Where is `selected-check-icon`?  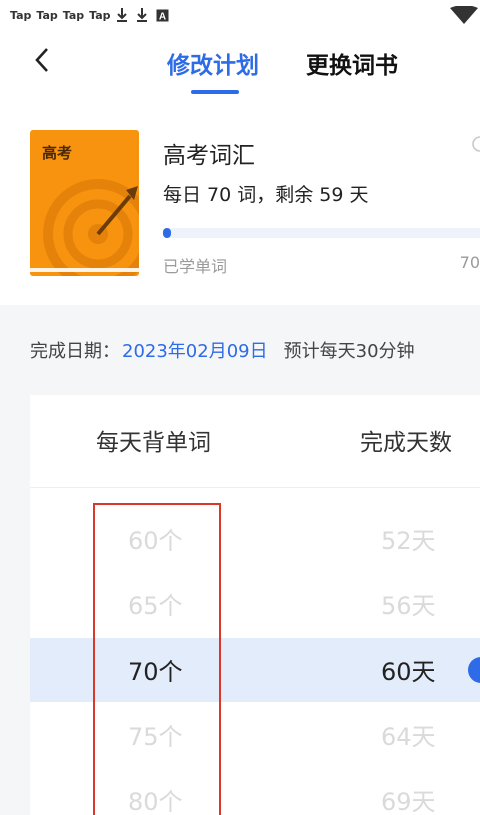
selected-check-icon is located at coordinates (474, 670).